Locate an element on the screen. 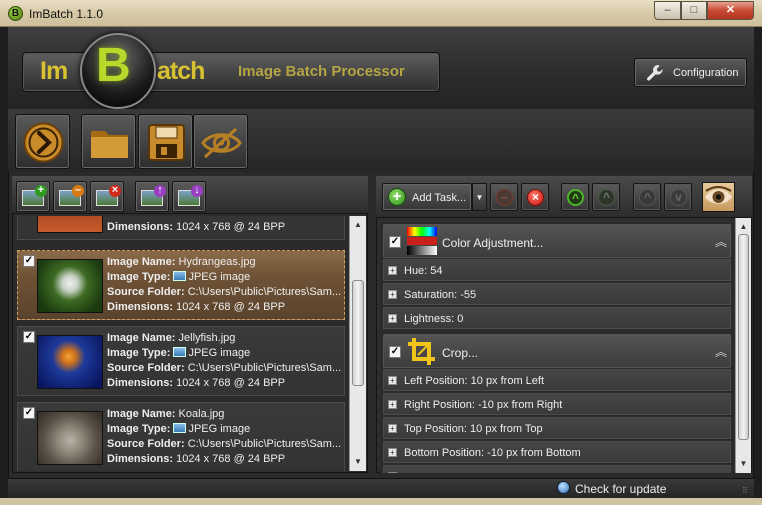 The height and width of the screenshot is (505, 762). resize-grip-icon: ⠿ is located at coordinates (747, 492).